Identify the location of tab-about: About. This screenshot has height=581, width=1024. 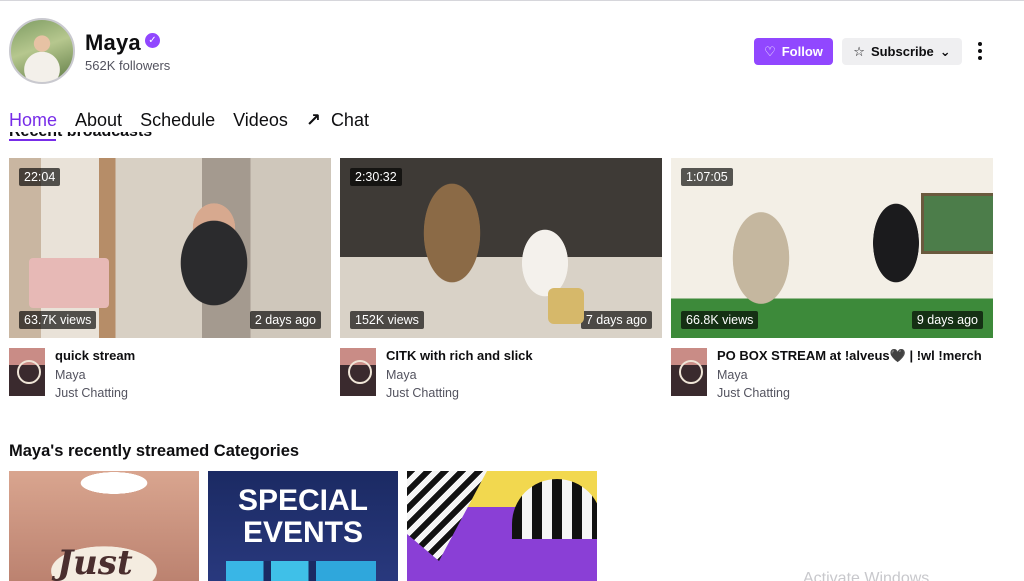
(98, 120).